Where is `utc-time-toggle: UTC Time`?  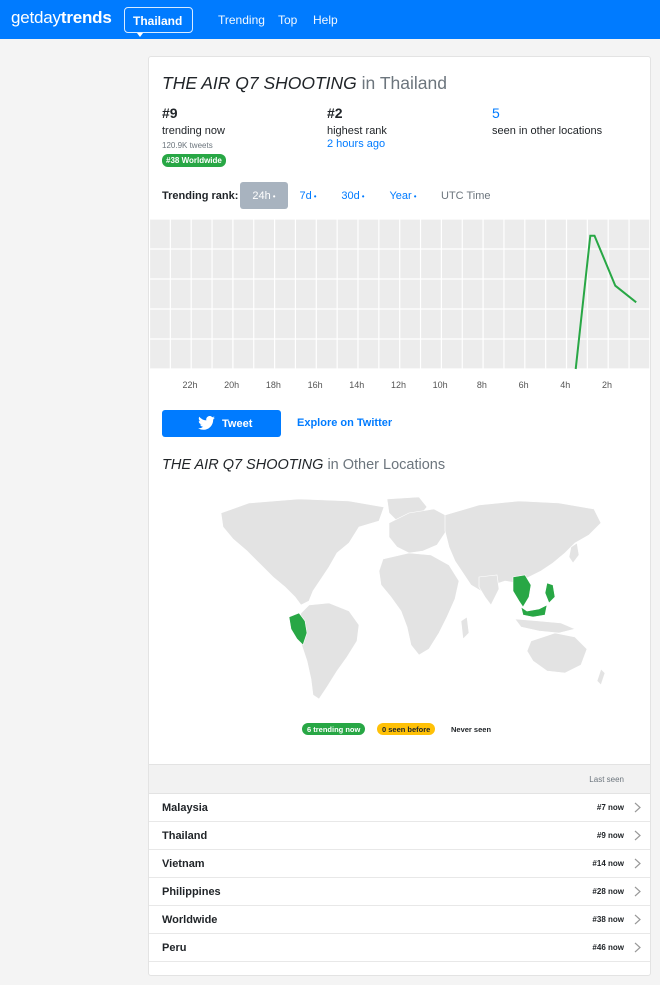
utc-time-toggle: UTC Time is located at coordinates (466, 196).